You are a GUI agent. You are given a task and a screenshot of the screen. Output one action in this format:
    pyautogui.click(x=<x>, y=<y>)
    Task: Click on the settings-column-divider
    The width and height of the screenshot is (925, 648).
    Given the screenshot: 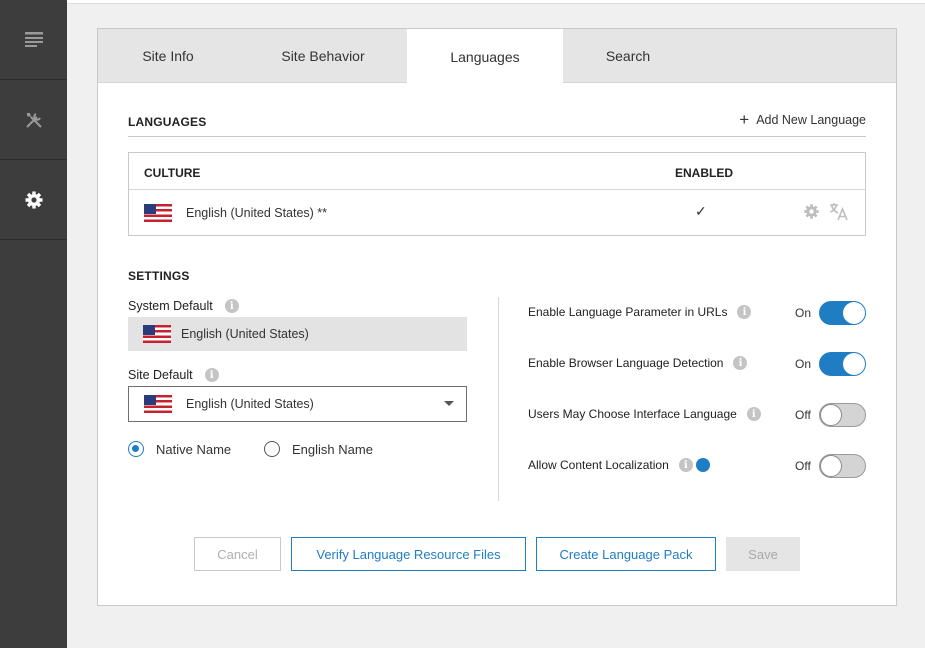 What is the action you would take?
    pyautogui.click(x=498, y=399)
    